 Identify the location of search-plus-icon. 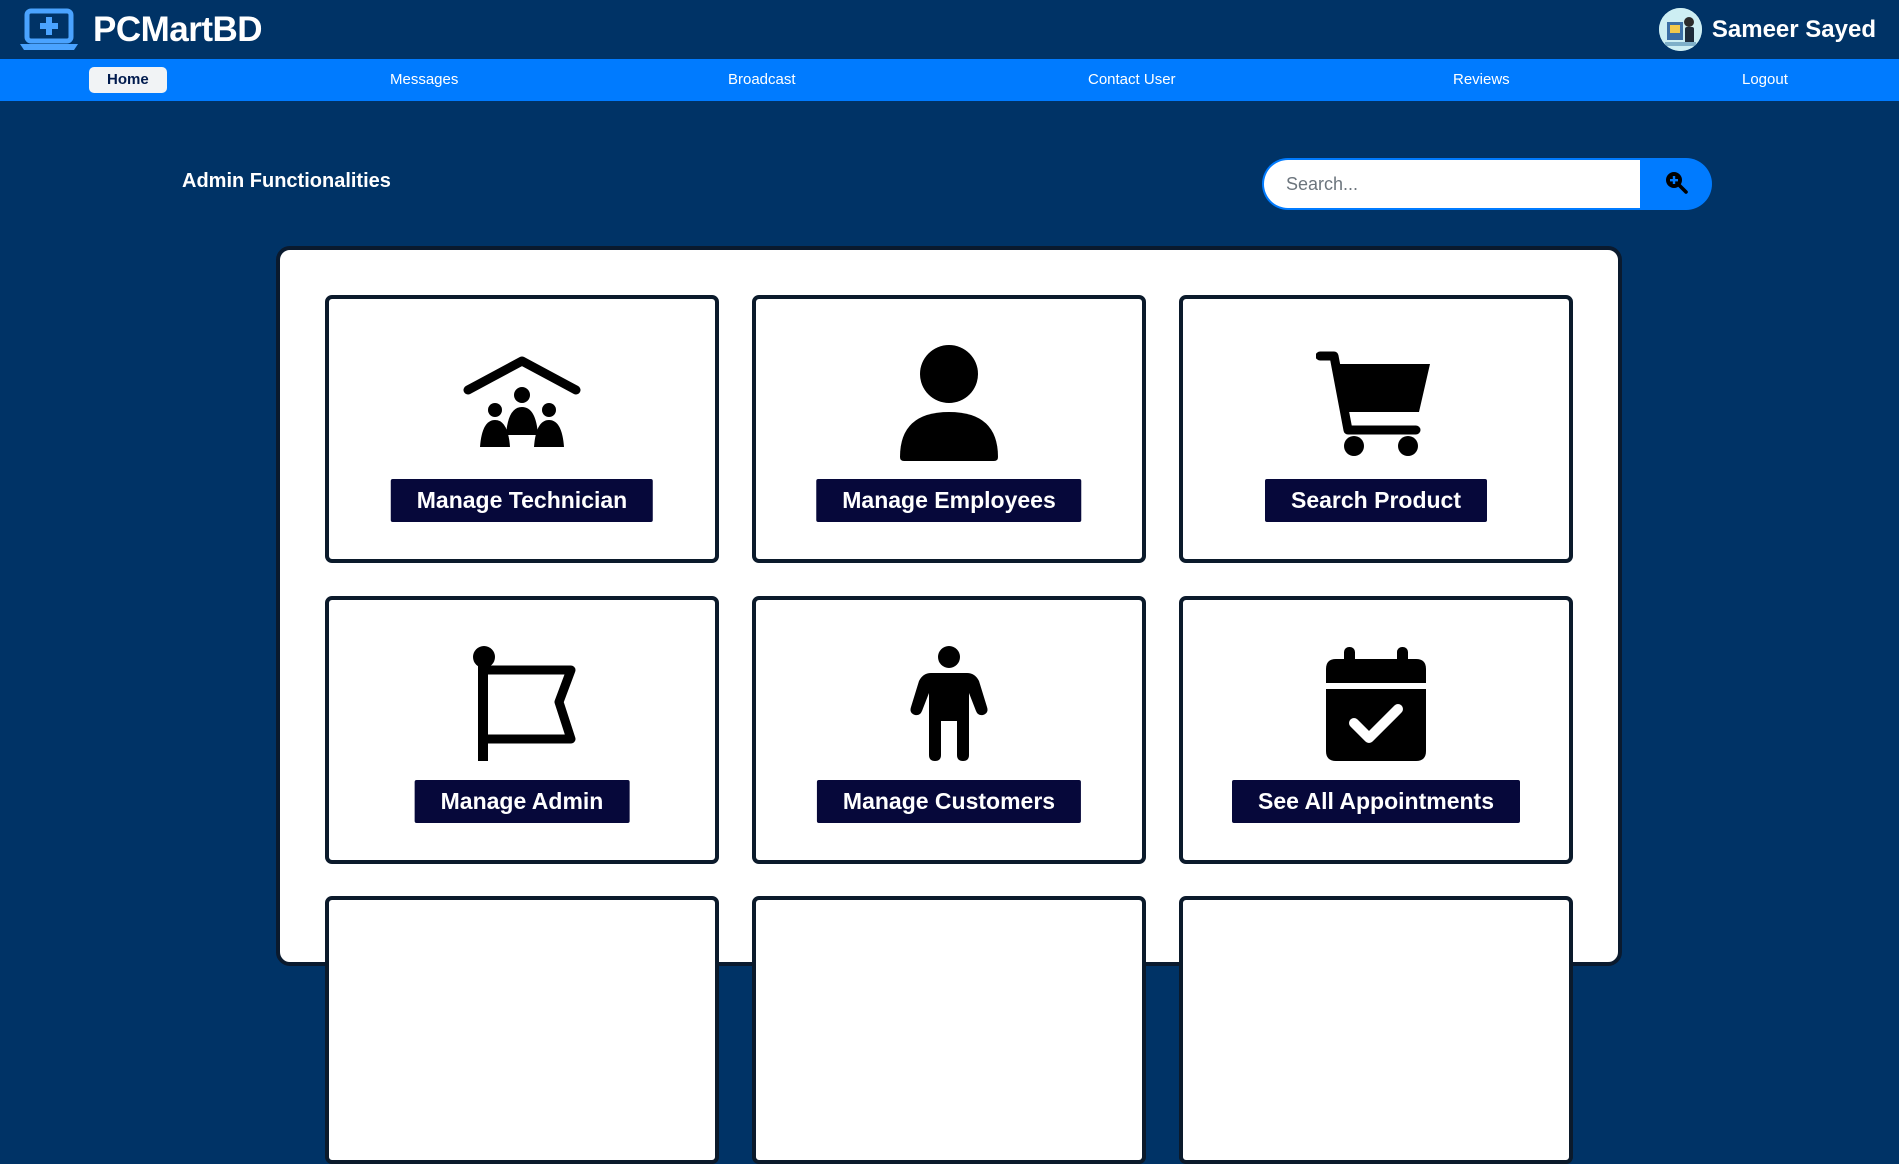
(1676, 184).